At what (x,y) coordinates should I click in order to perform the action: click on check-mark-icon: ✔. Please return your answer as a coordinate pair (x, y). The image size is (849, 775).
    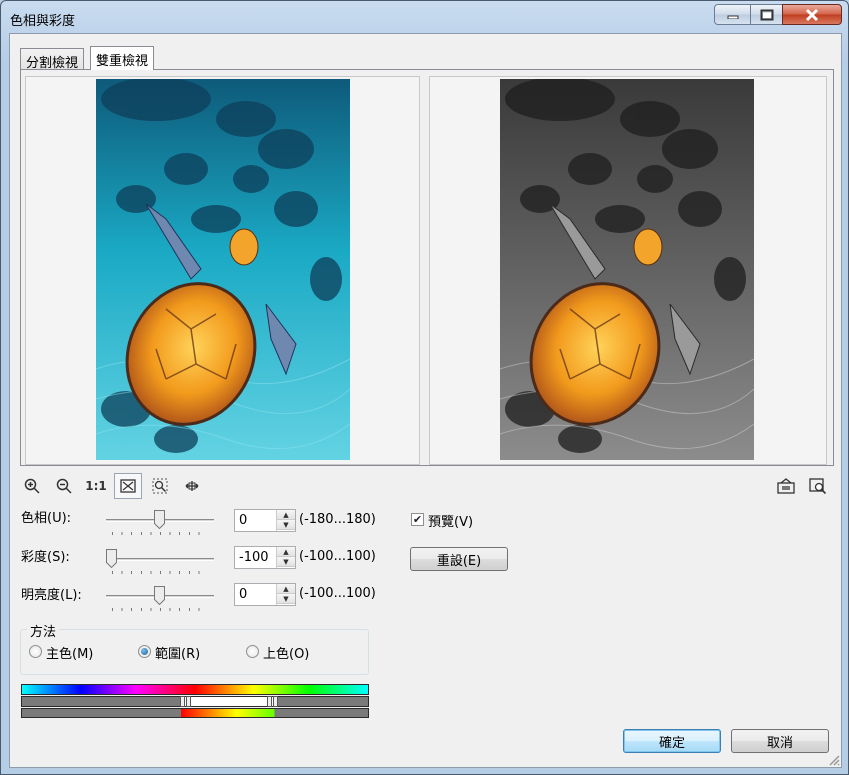
    Looking at the image, I should click on (417, 519).